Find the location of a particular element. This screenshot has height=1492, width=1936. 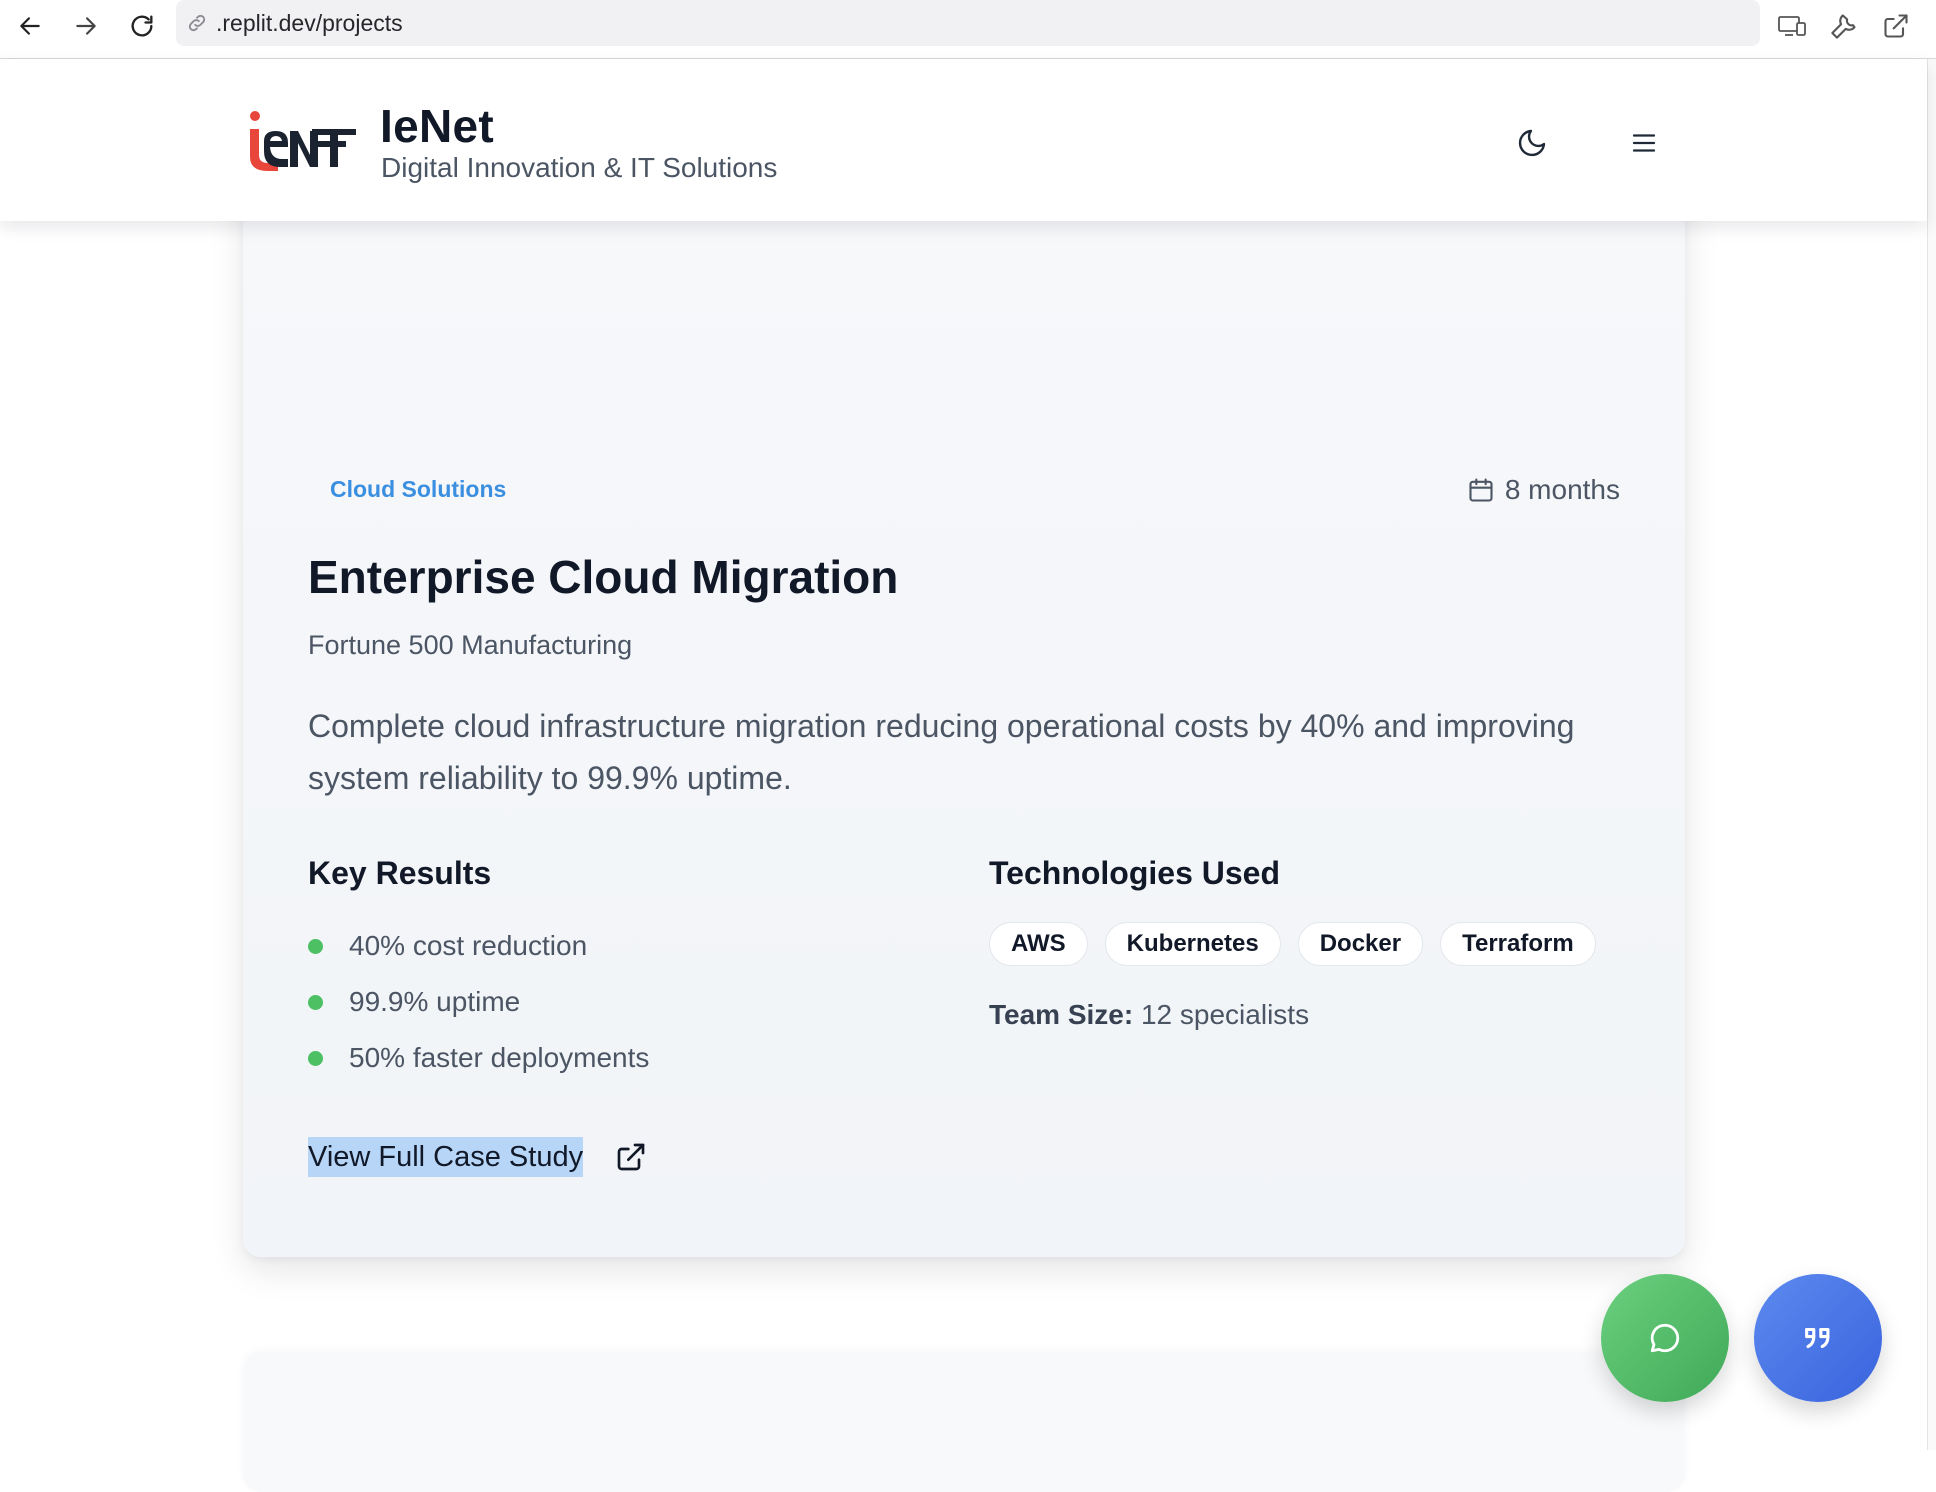

theme-toggle-button is located at coordinates (1532, 143).